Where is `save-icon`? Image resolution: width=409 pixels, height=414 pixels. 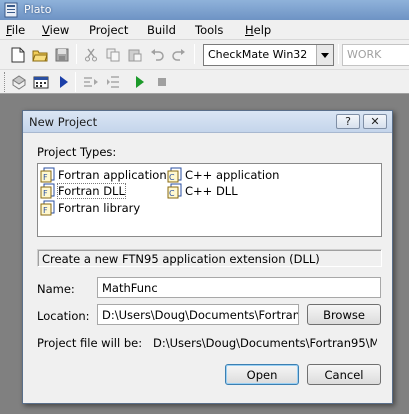 save-icon is located at coordinates (62, 55).